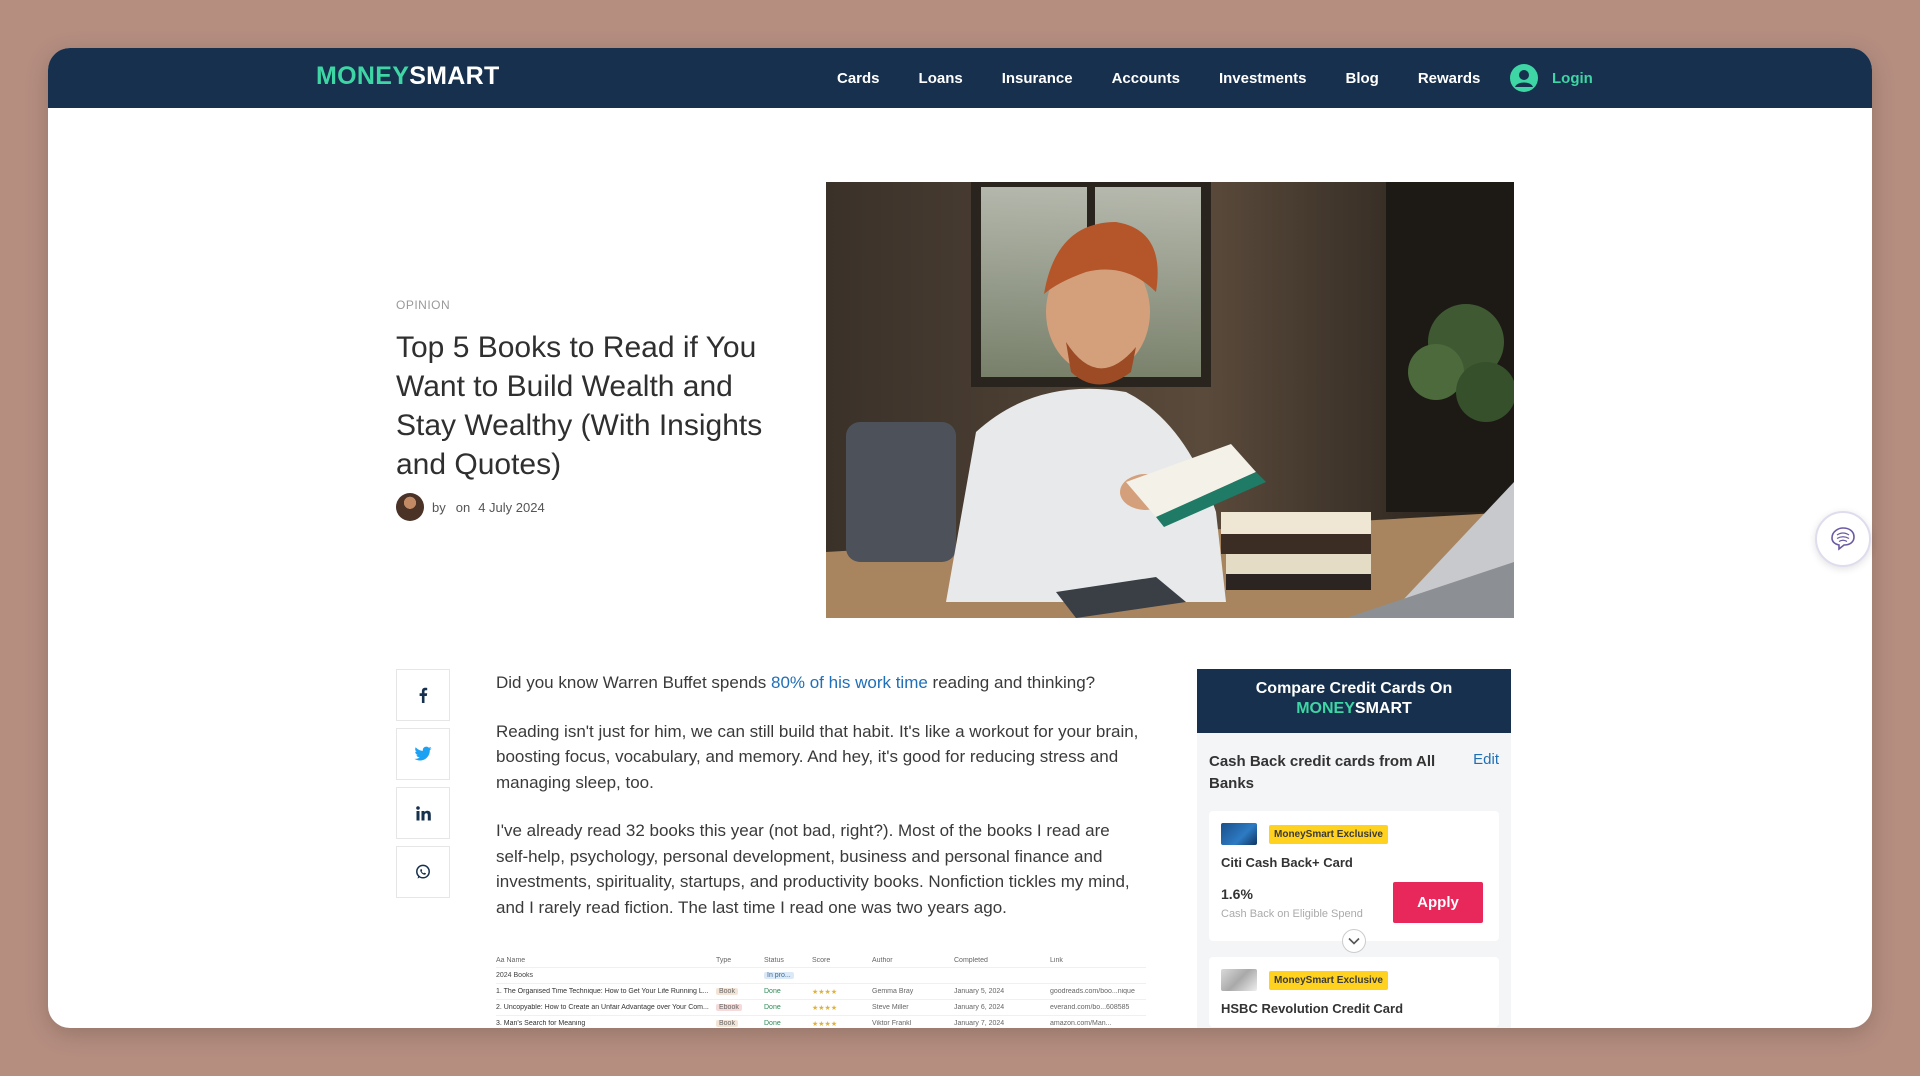 The height and width of the screenshot is (1076, 1920). What do you see at coordinates (1486, 759) in the screenshot?
I see `edit-filter-link: Edit` at bounding box center [1486, 759].